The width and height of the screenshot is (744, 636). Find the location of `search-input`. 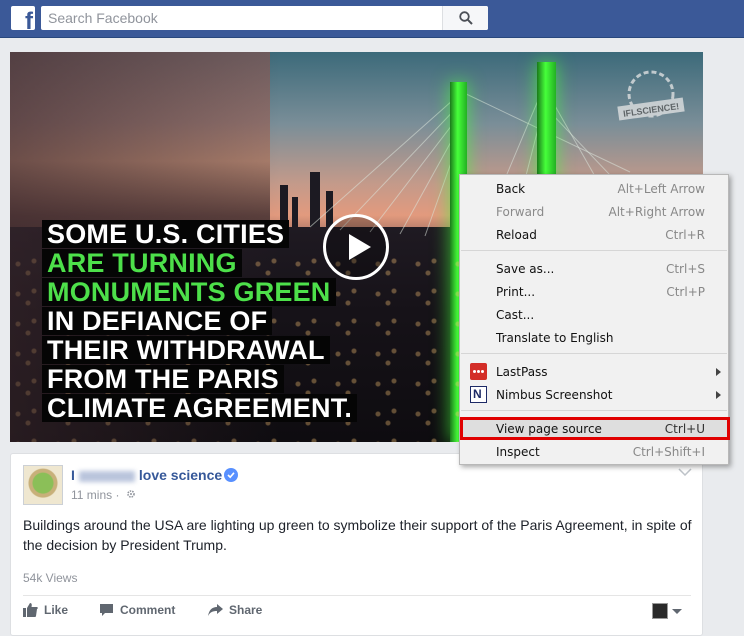

search-input is located at coordinates (241, 18).